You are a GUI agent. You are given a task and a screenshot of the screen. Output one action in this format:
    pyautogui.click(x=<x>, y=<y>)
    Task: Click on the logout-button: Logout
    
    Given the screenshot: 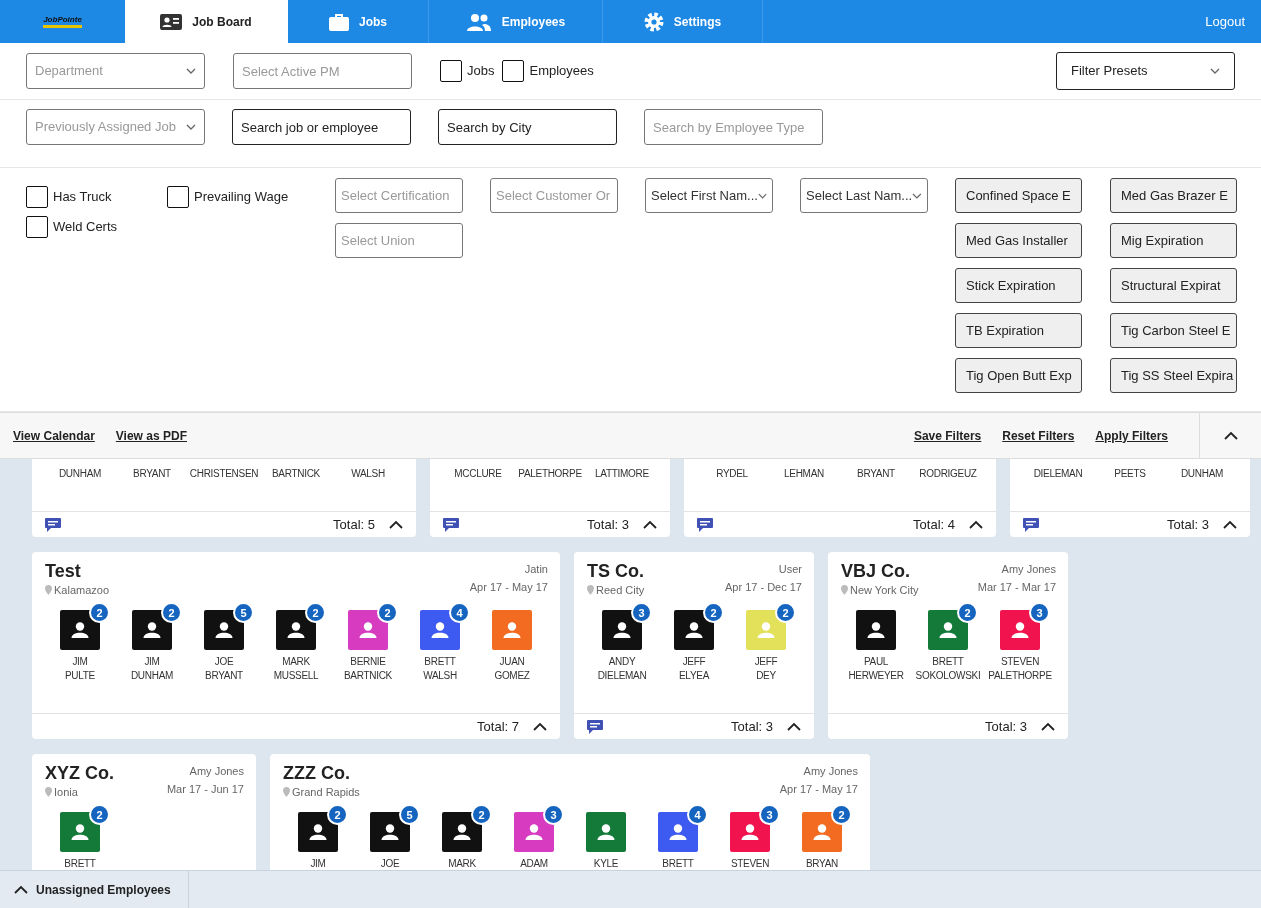 What is the action you would take?
    pyautogui.click(x=1225, y=21)
    